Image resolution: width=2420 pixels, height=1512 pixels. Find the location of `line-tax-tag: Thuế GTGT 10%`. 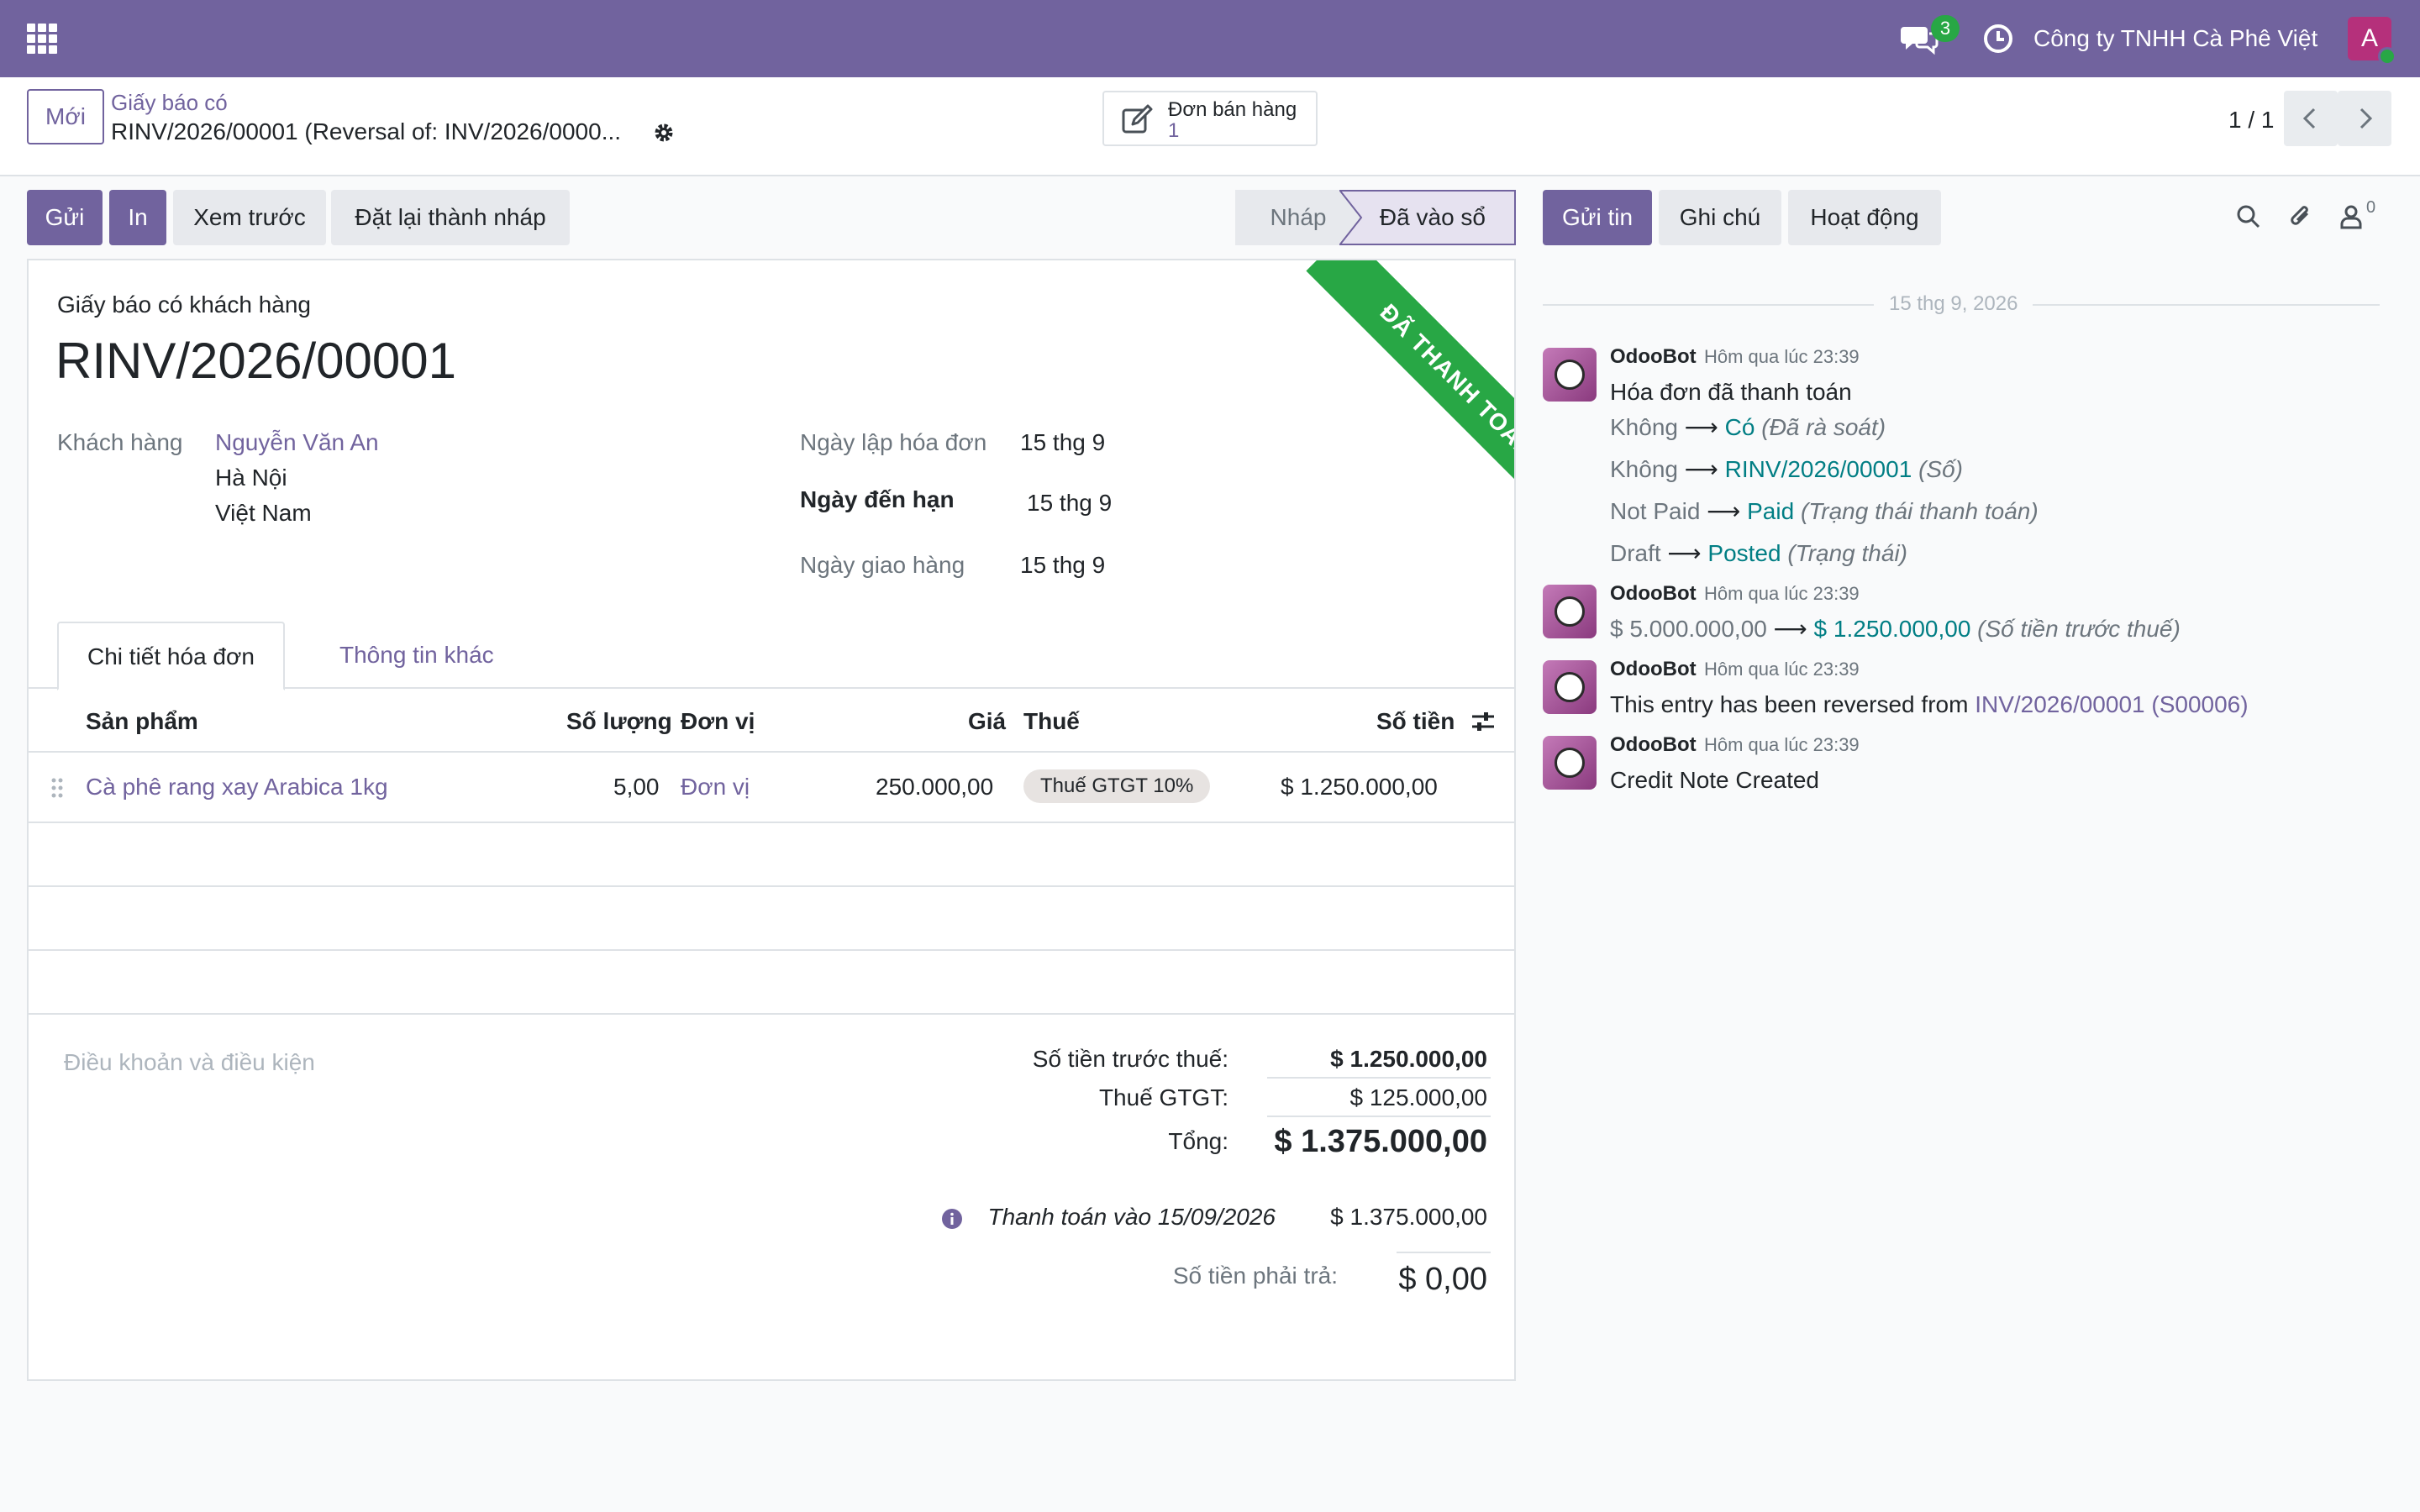

line-tax-tag: Thuế GTGT 10% is located at coordinates (1117, 786).